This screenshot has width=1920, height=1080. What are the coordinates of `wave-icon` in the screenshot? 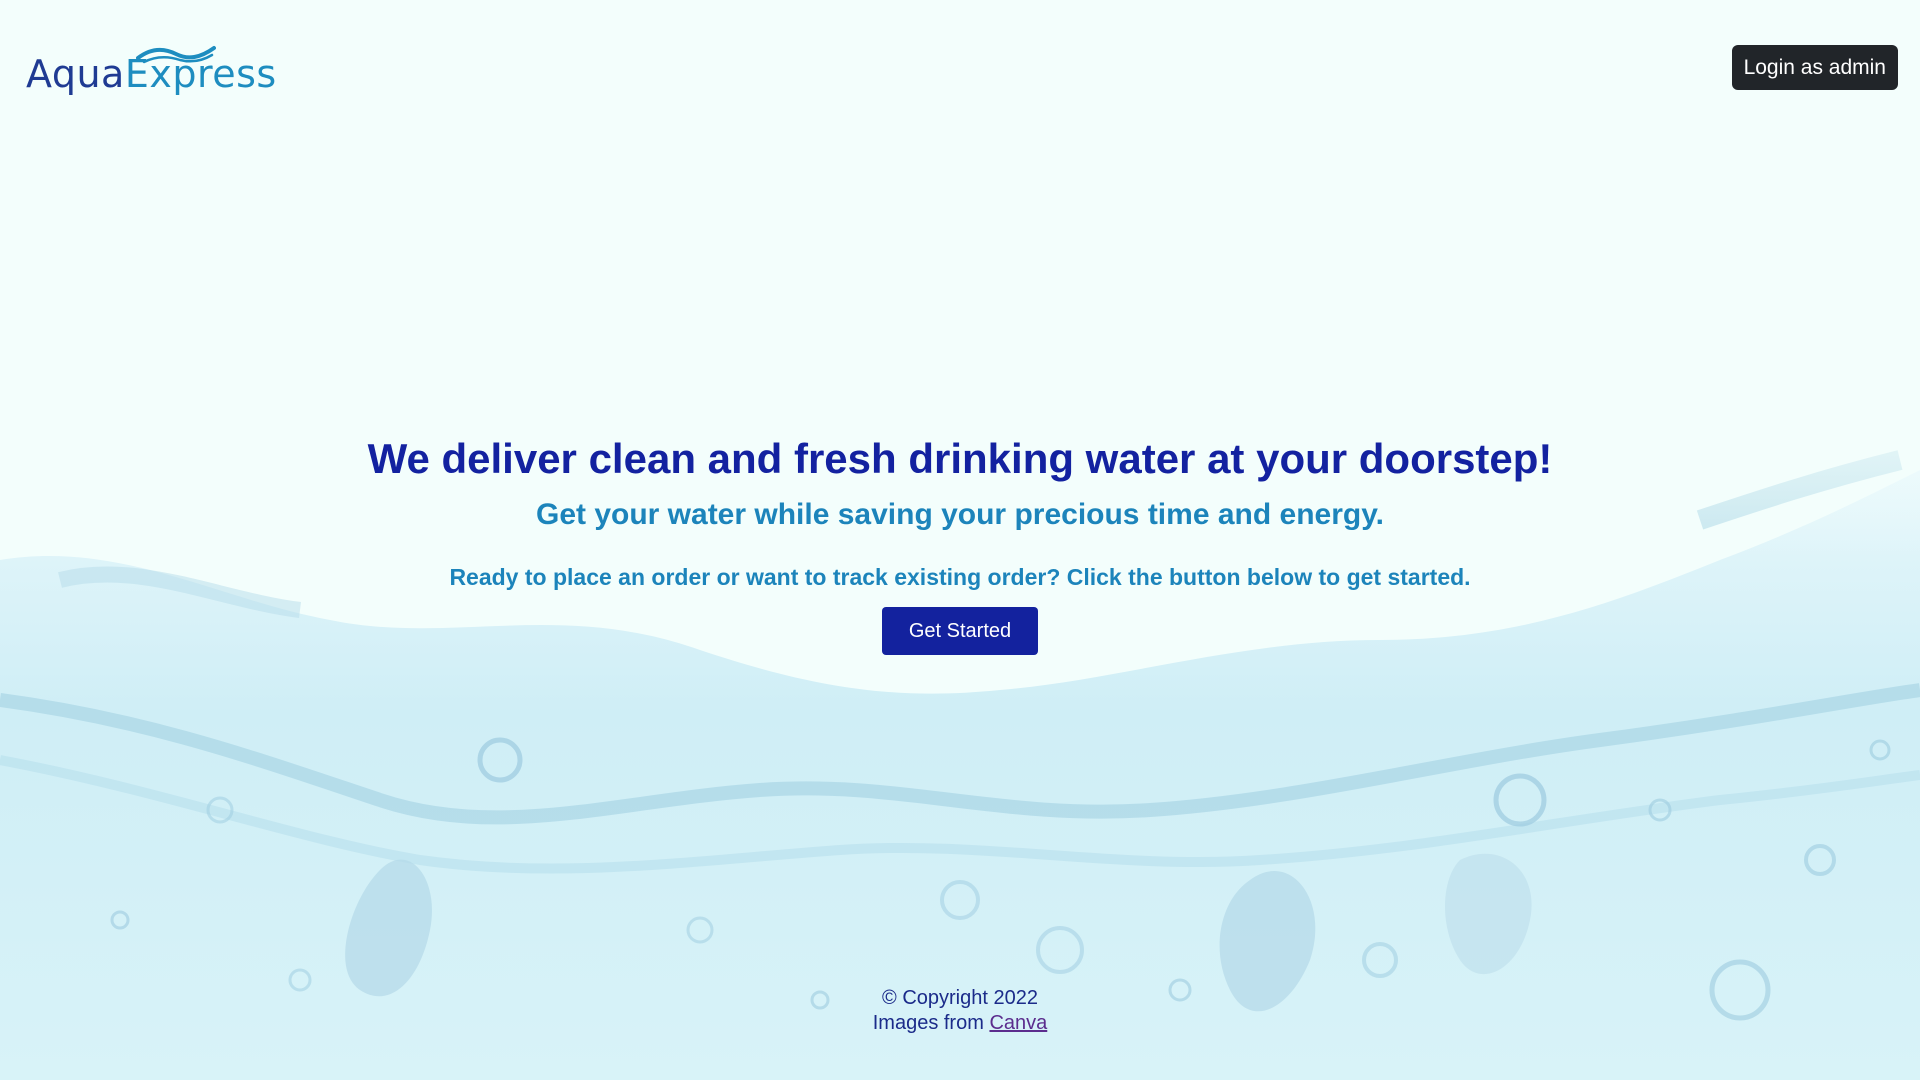 It's located at (176, 55).